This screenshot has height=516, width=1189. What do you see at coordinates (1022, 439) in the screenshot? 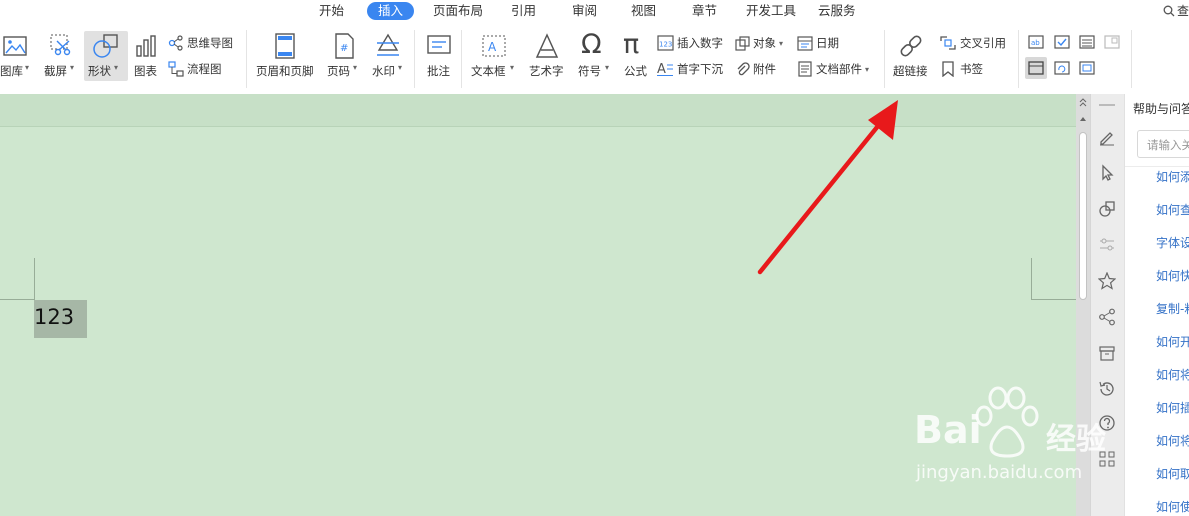
I see `baidu-jingyan-watermark: Bai 经验 jingyan.baidu.com` at bounding box center [1022, 439].